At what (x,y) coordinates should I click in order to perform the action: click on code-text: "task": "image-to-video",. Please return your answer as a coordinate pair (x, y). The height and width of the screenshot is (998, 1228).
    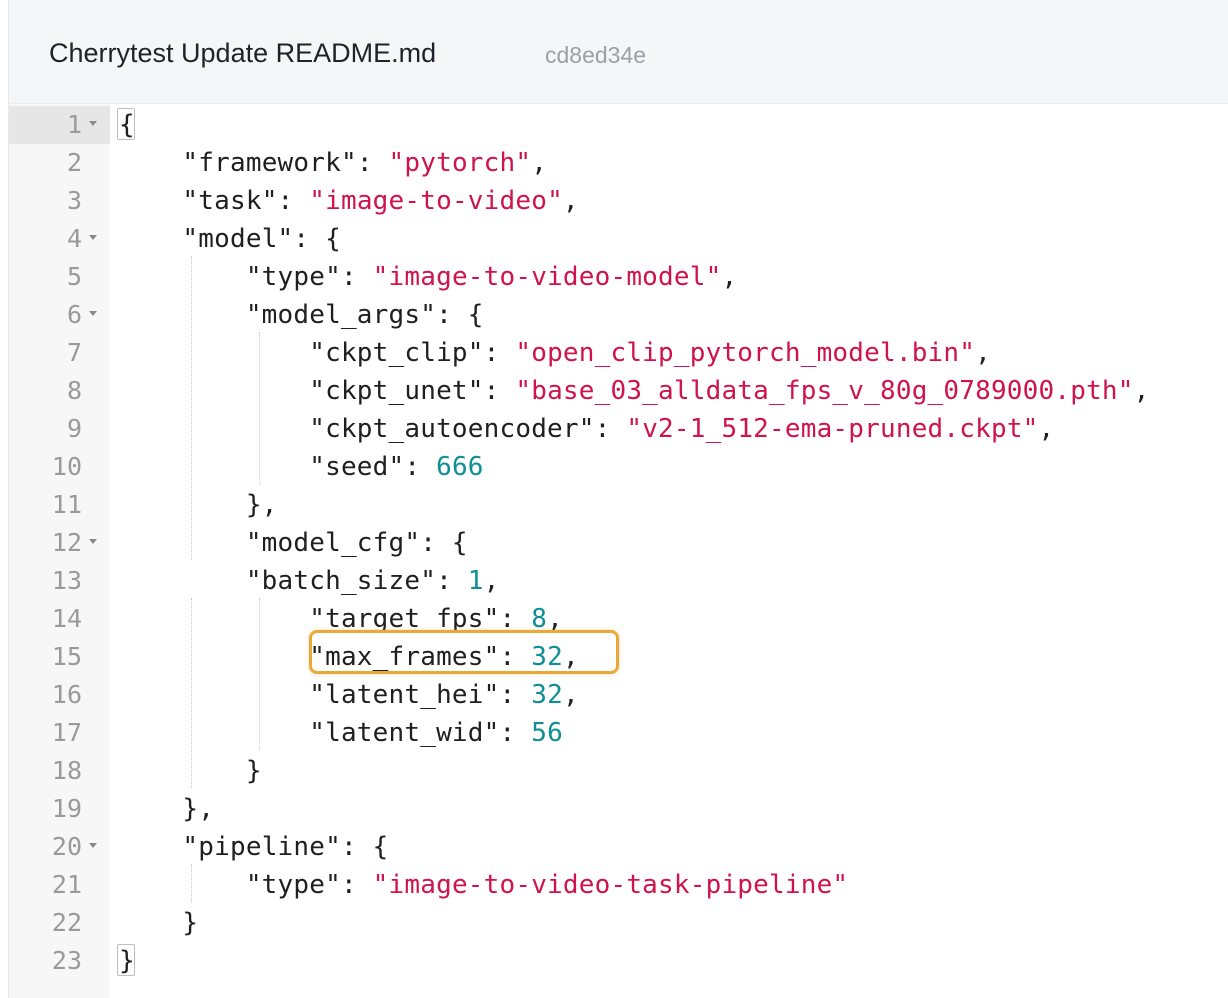
    Looking at the image, I should click on (349, 201).